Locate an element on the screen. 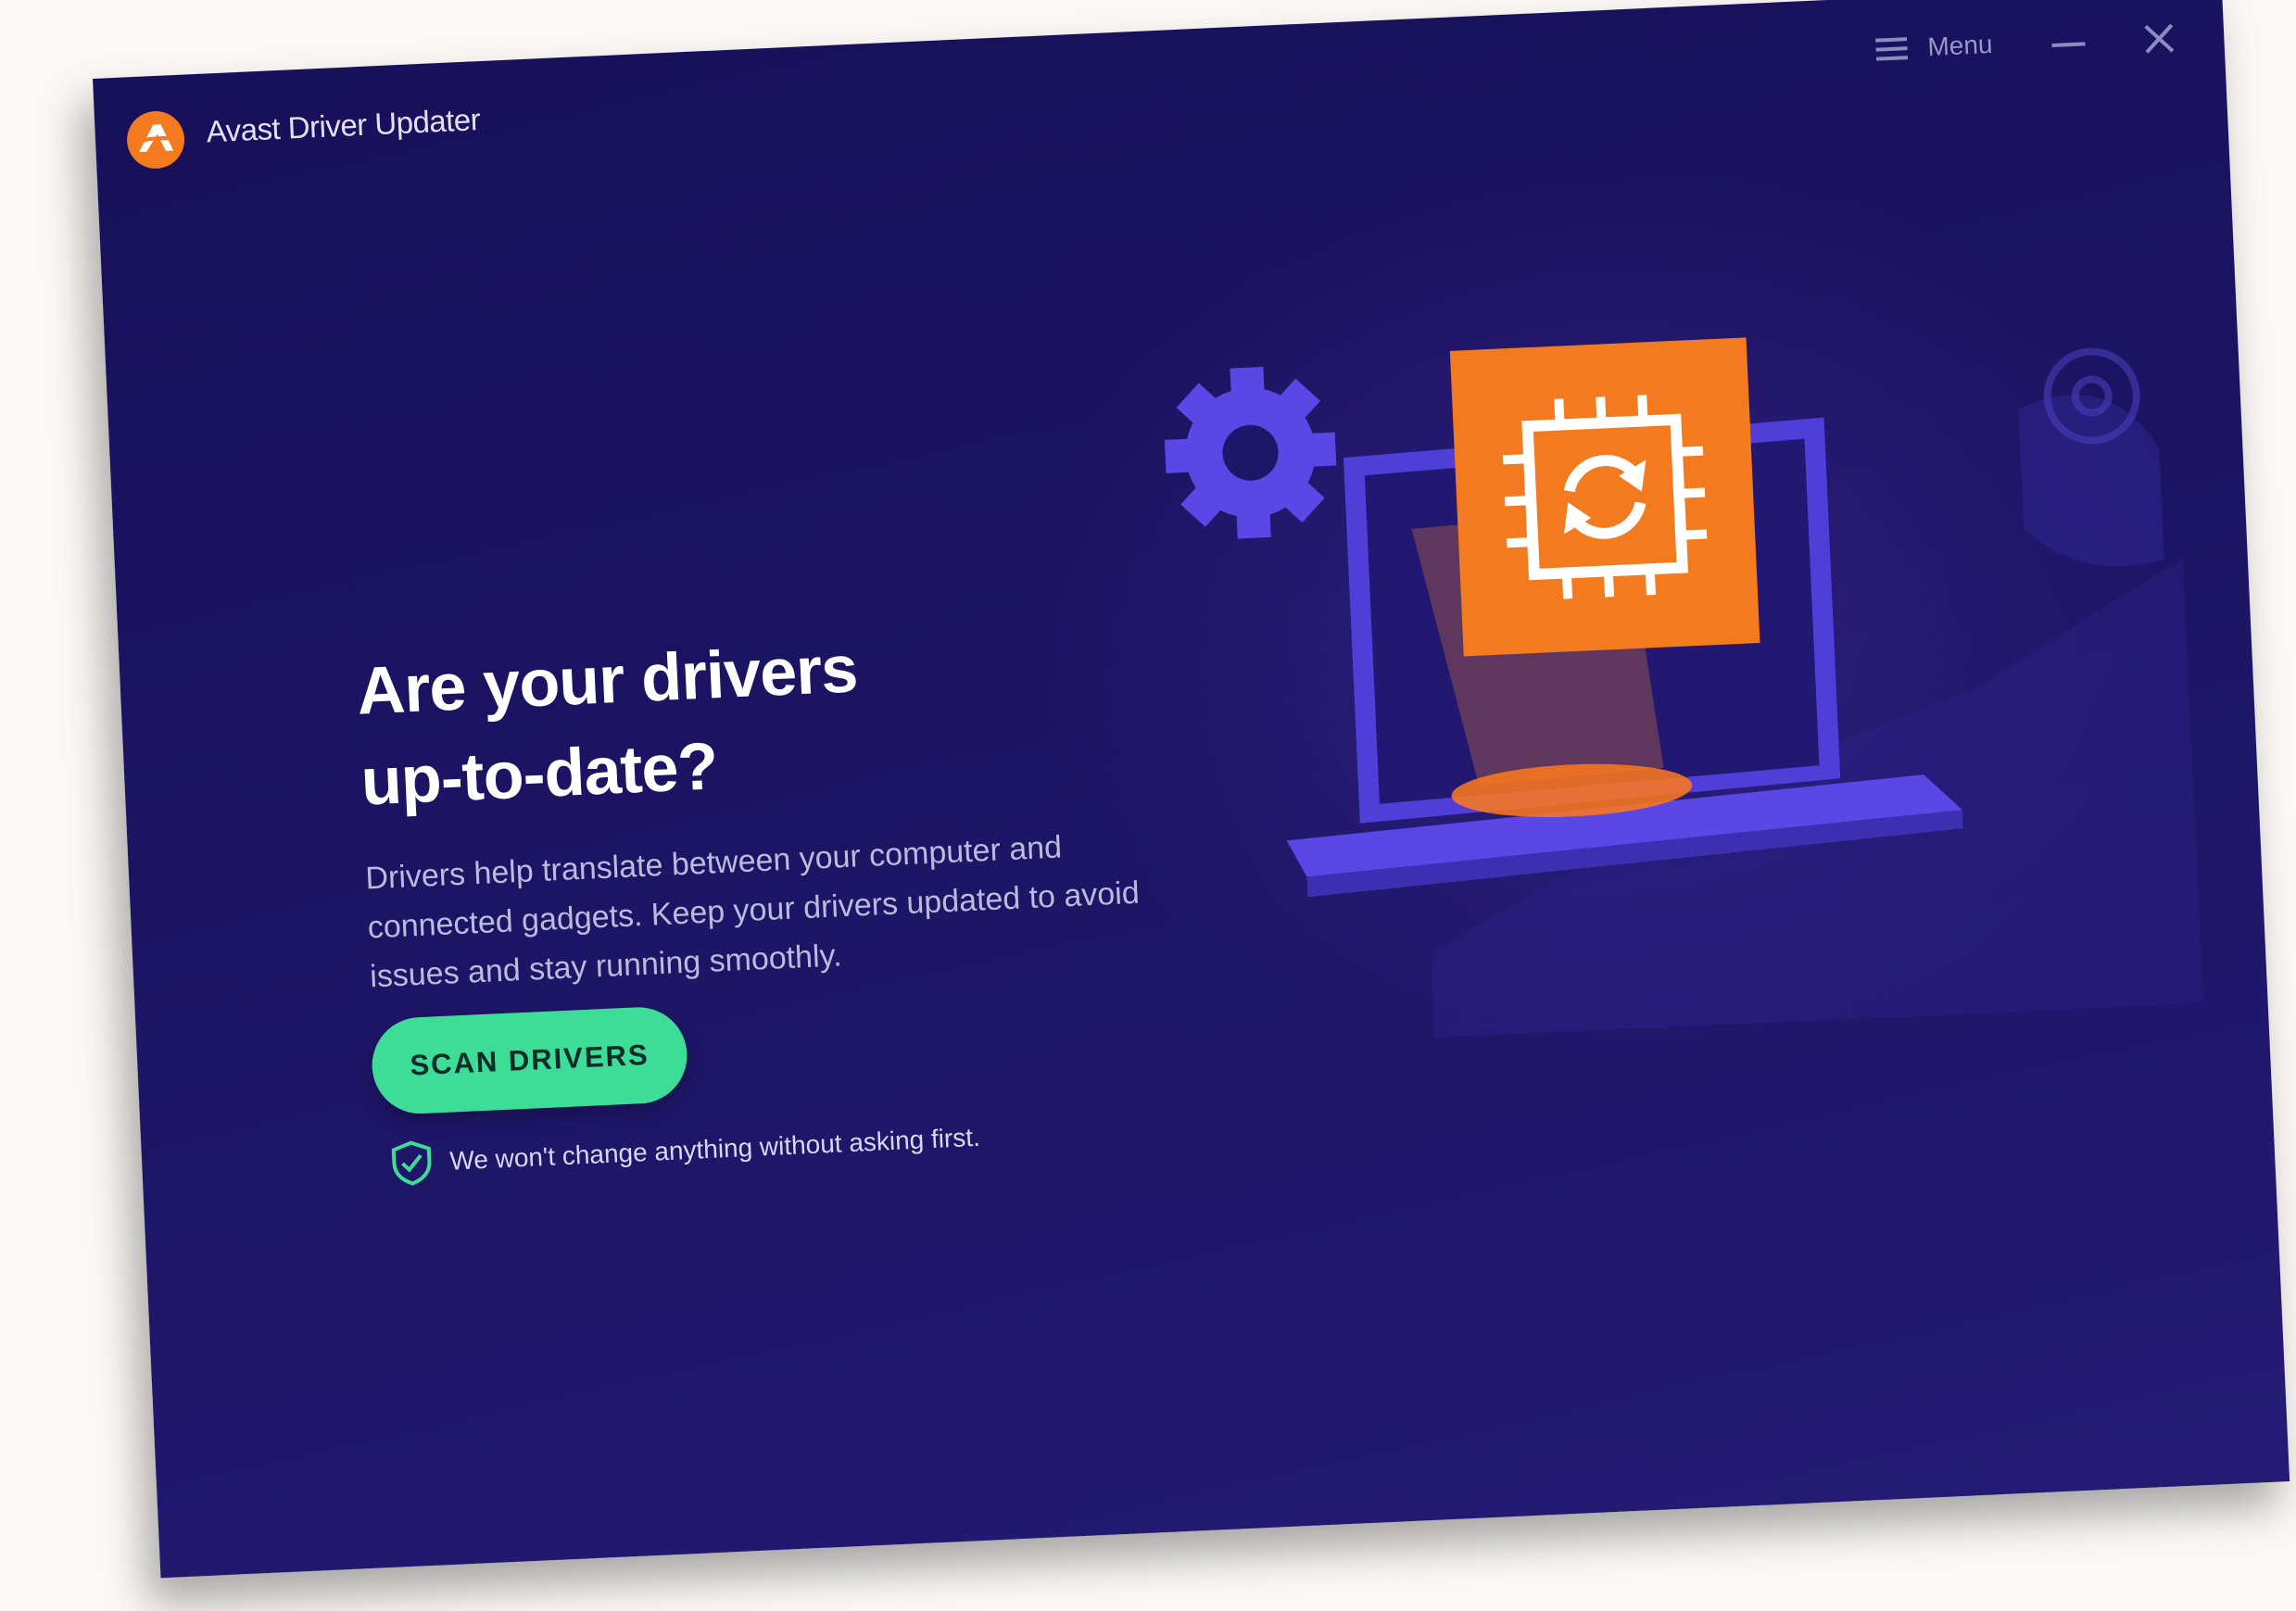 The height and width of the screenshot is (1611, 2296). avast-logo-icon is located at coordinates (156, 140).